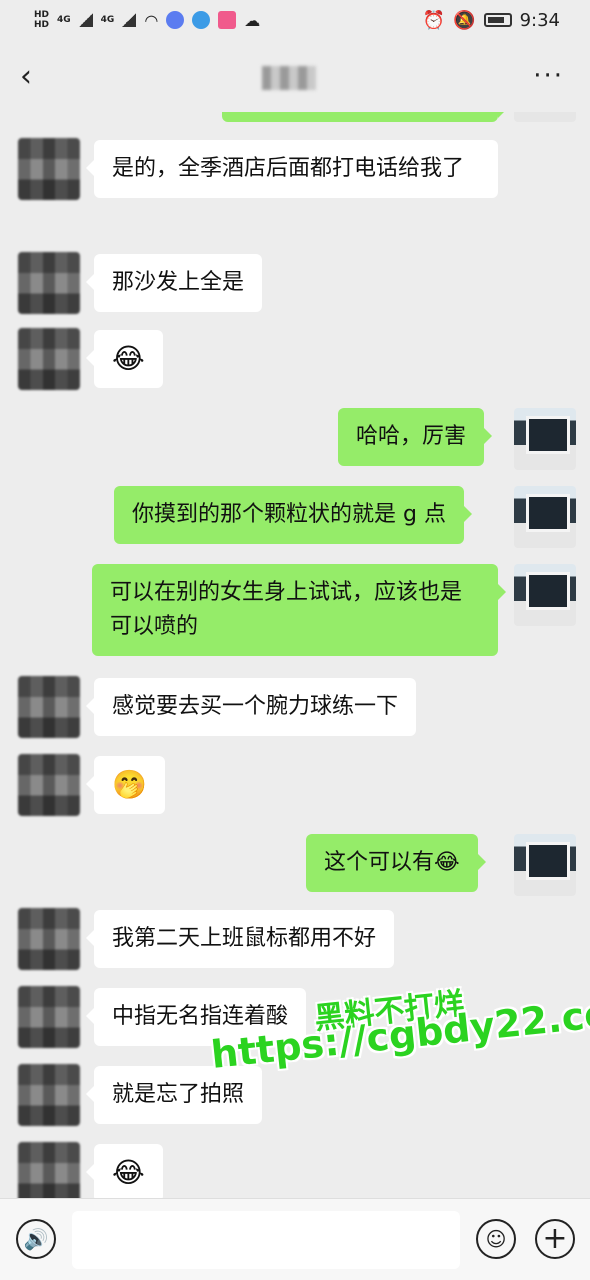 The height and width of the screenshot is (1280, 590). I want to click on hd-indicator: HD HD, so click(41, 20).